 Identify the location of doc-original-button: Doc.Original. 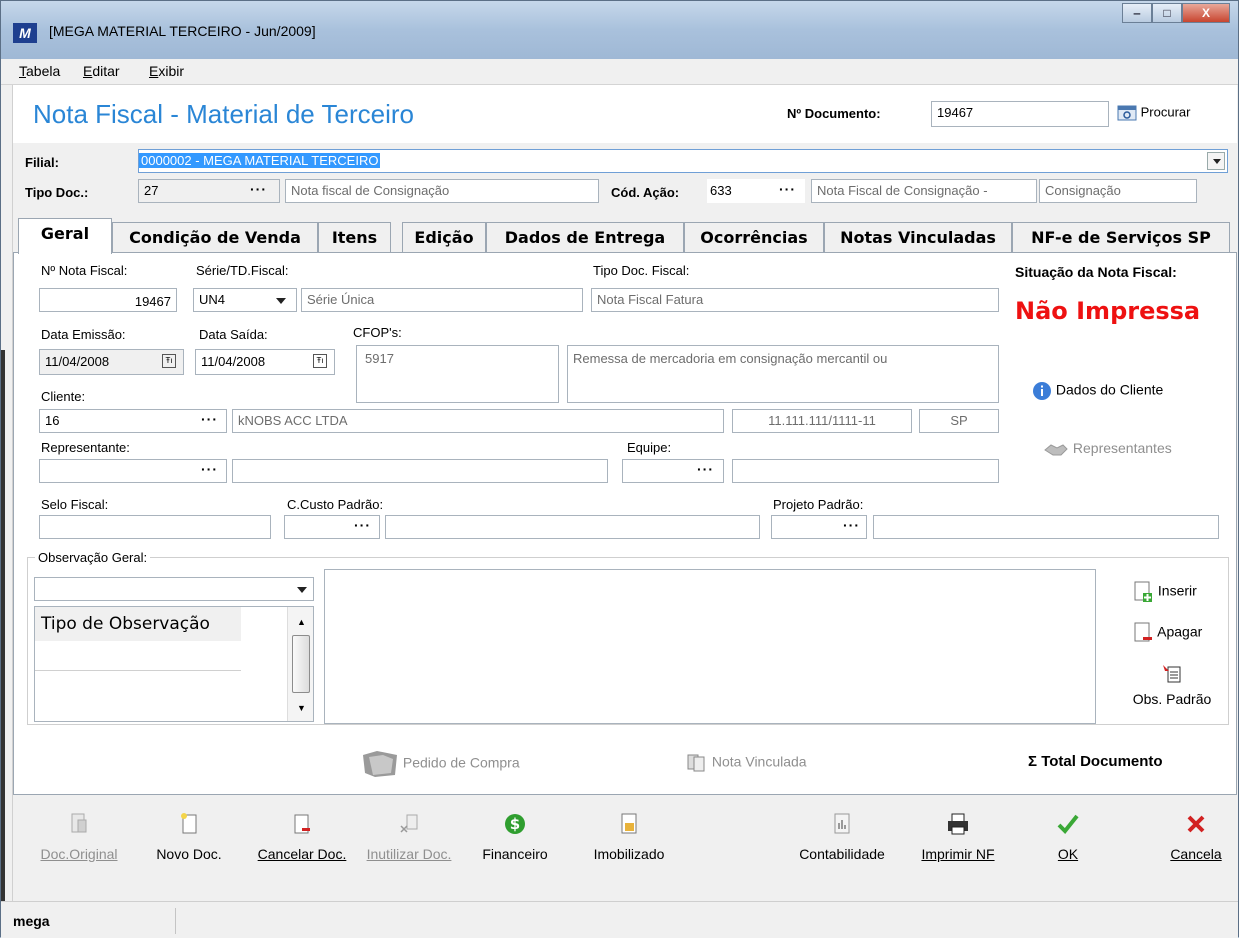
(79, 837).